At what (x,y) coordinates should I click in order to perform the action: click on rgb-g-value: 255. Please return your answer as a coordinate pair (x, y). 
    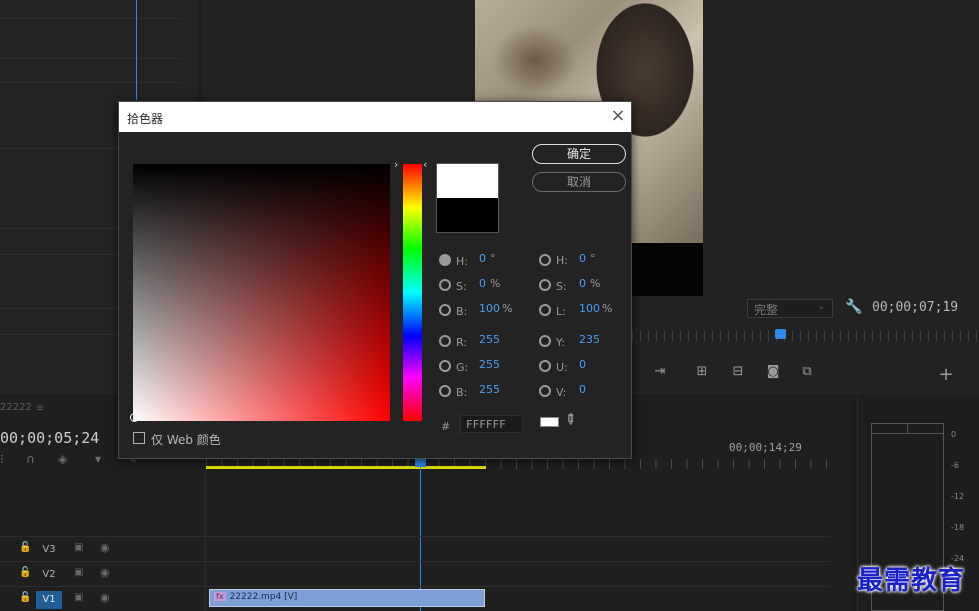
    Looking at the image, I should click on (489, 364).